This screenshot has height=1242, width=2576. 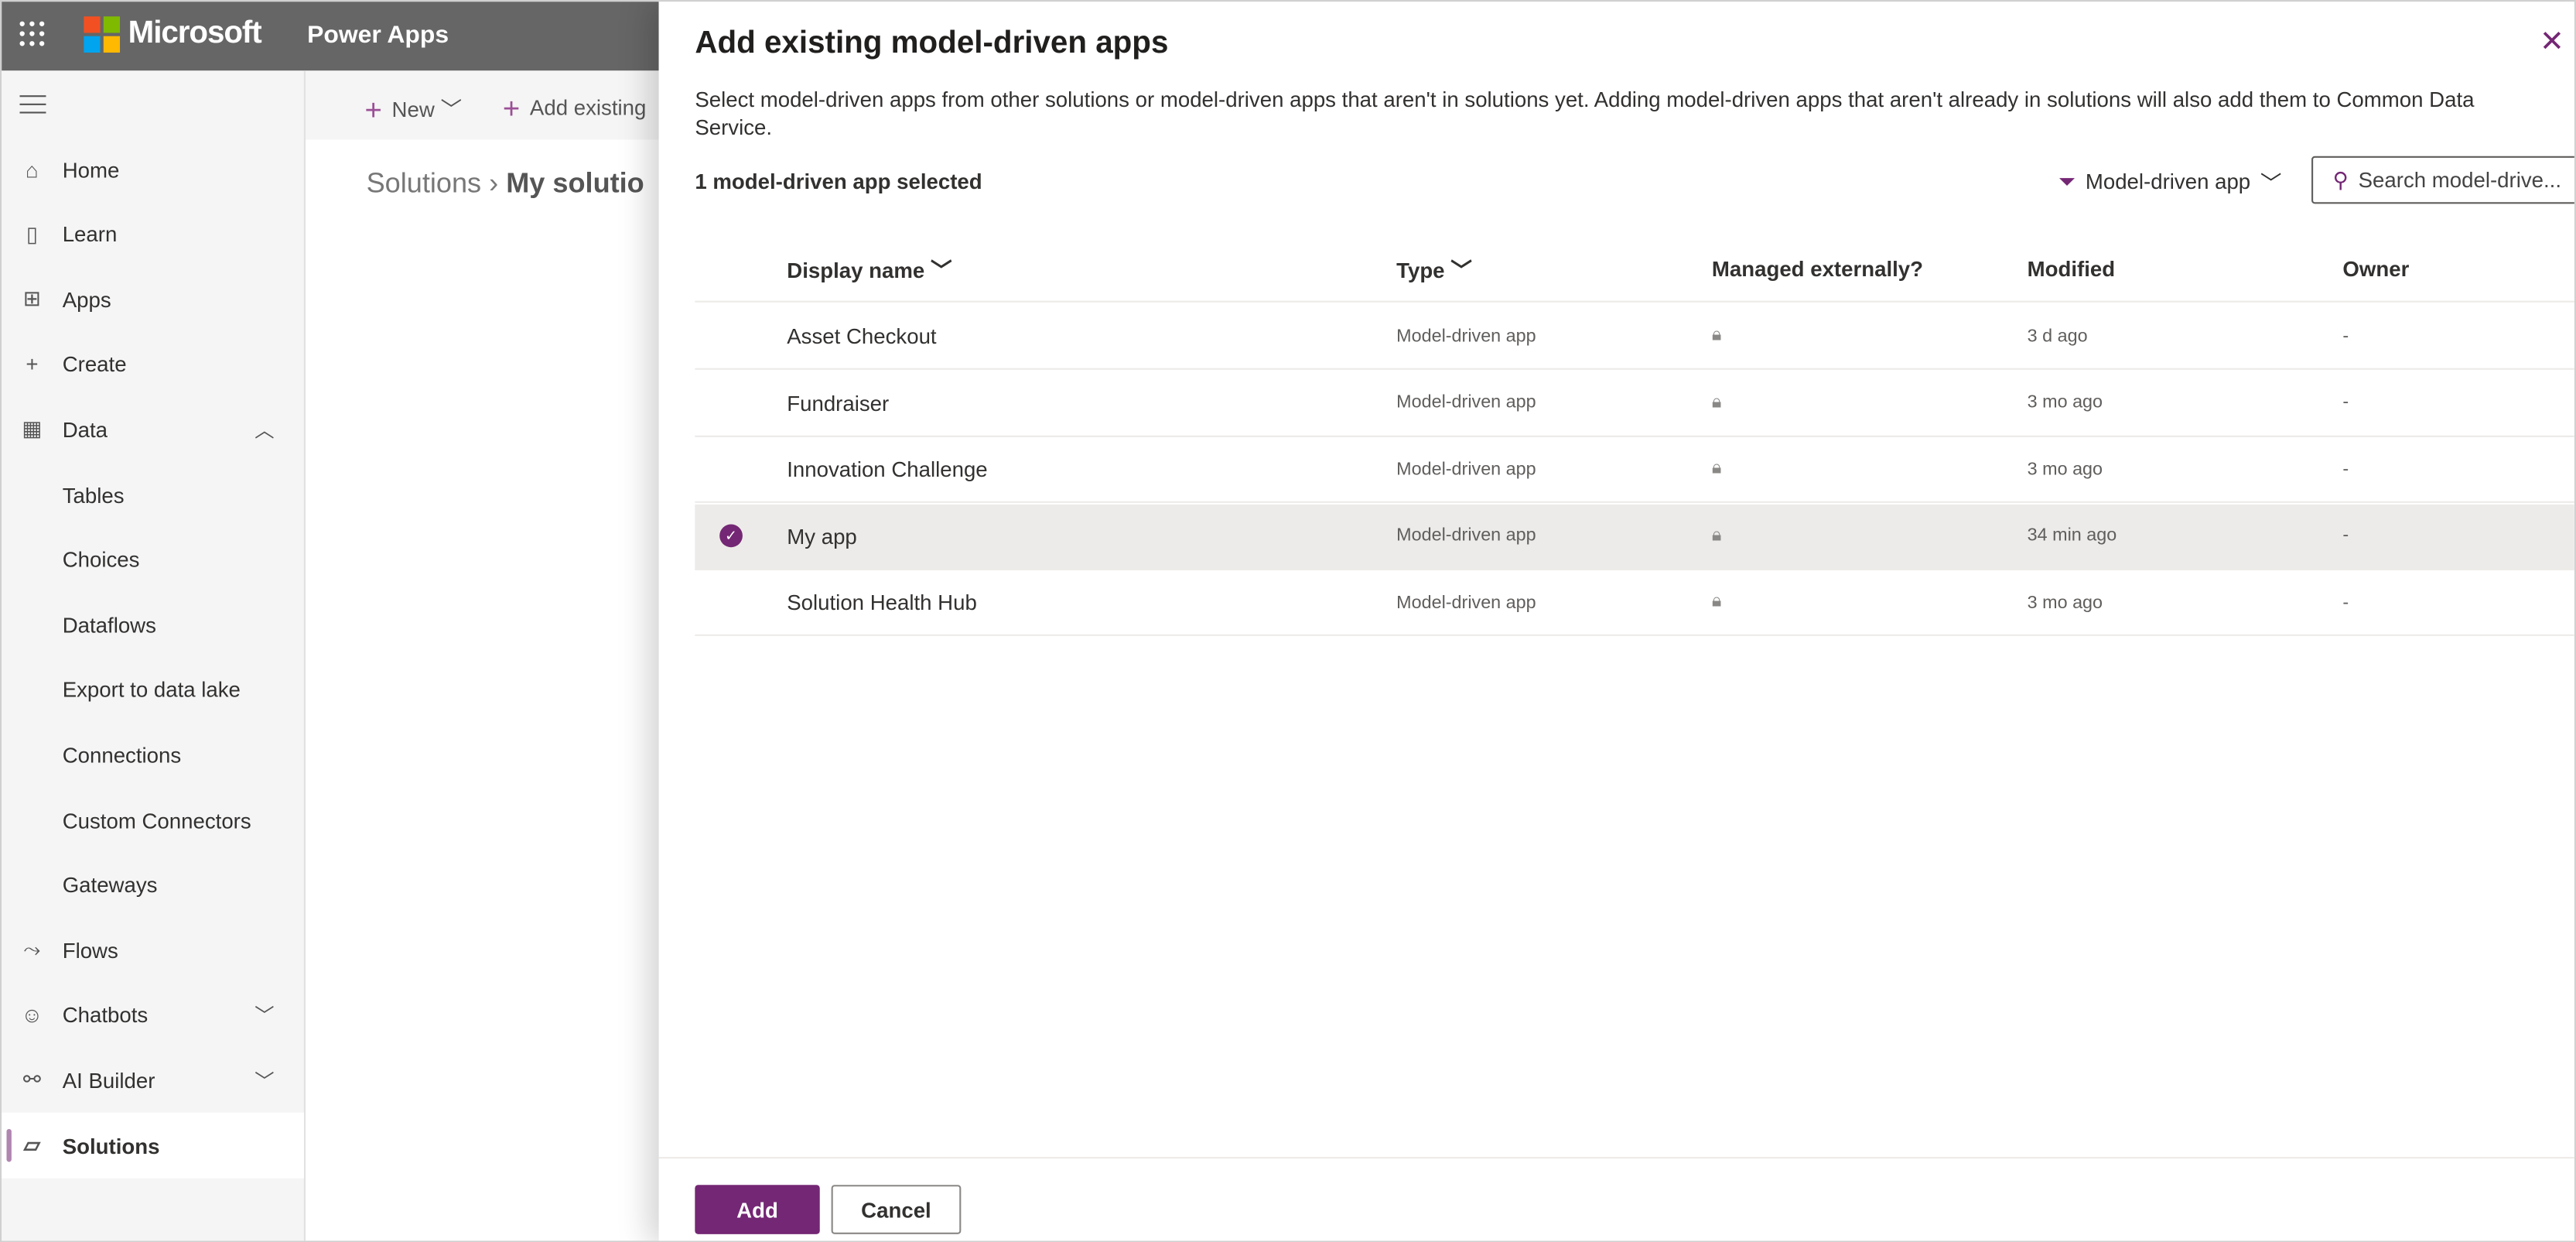 What do you see at coordinates (153, 299) in the screenshot?
I see `sidebar-item-apps: ⊞ Apps` at bounding box center [153, 299].